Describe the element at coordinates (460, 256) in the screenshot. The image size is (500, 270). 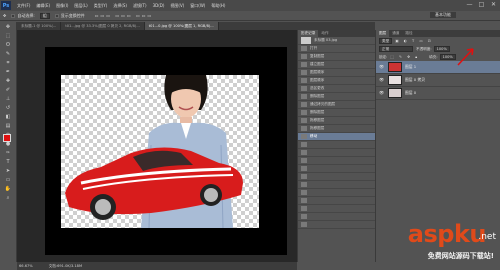
I see `watermark-tagline: 免费网站源码下载站!` at that location.